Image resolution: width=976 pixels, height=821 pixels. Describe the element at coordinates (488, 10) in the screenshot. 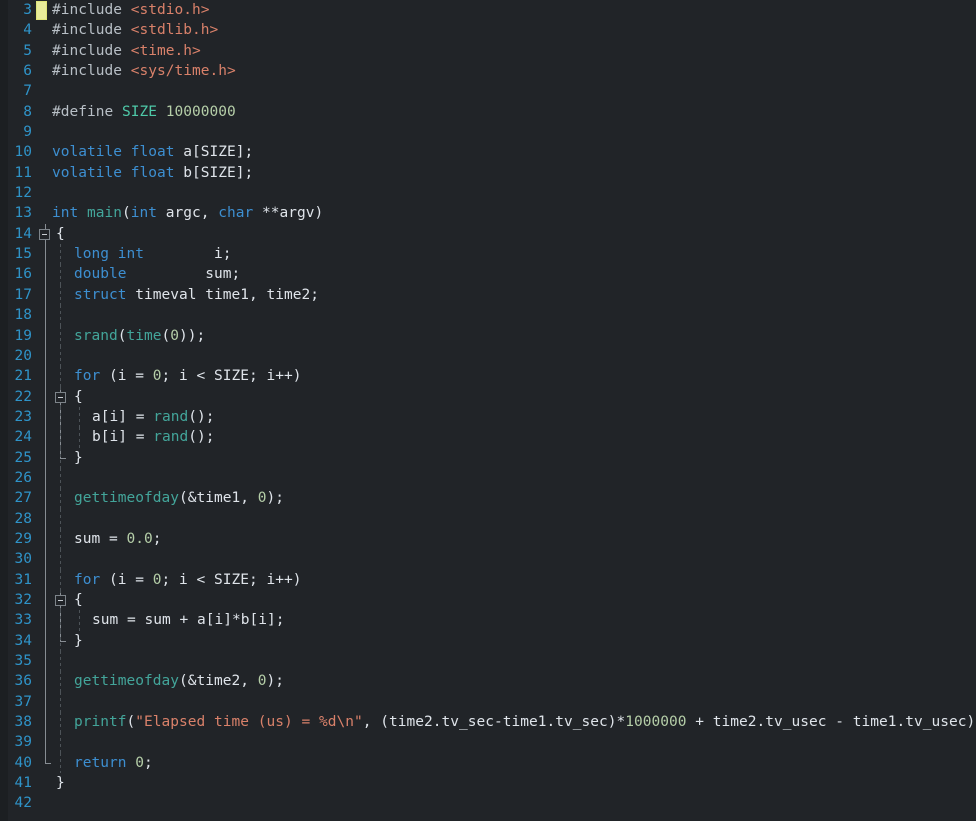

I see `code-line: 3 #include <stdio.h>` at that location.